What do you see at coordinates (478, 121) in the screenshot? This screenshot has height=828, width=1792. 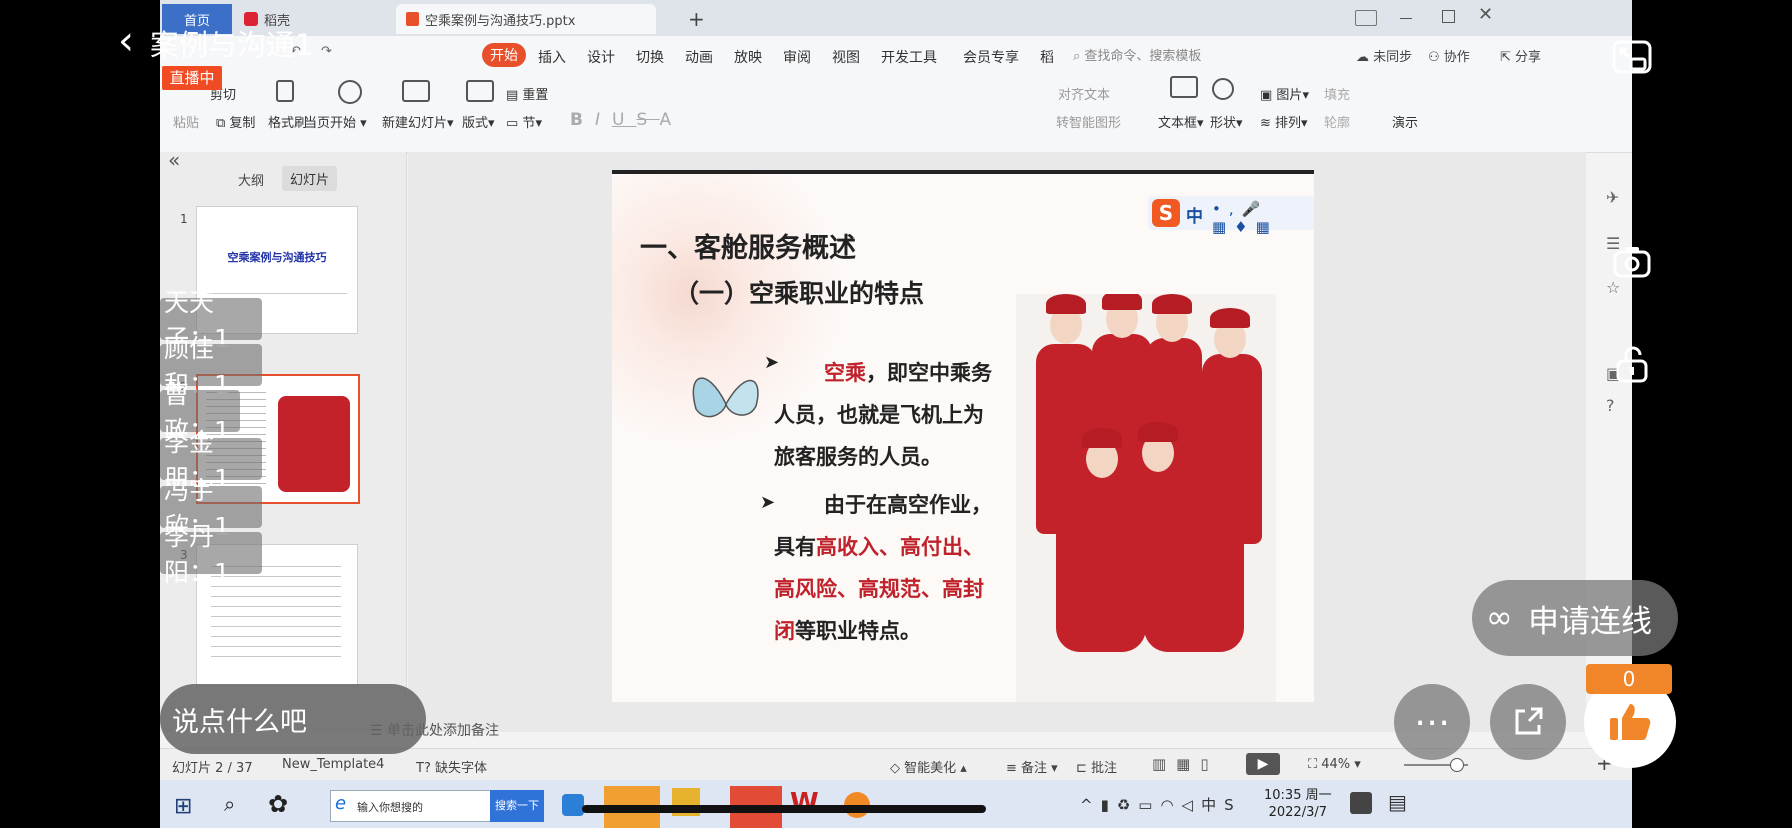 I see `layout-button: 版式▾` at bounding box center [478, 121].